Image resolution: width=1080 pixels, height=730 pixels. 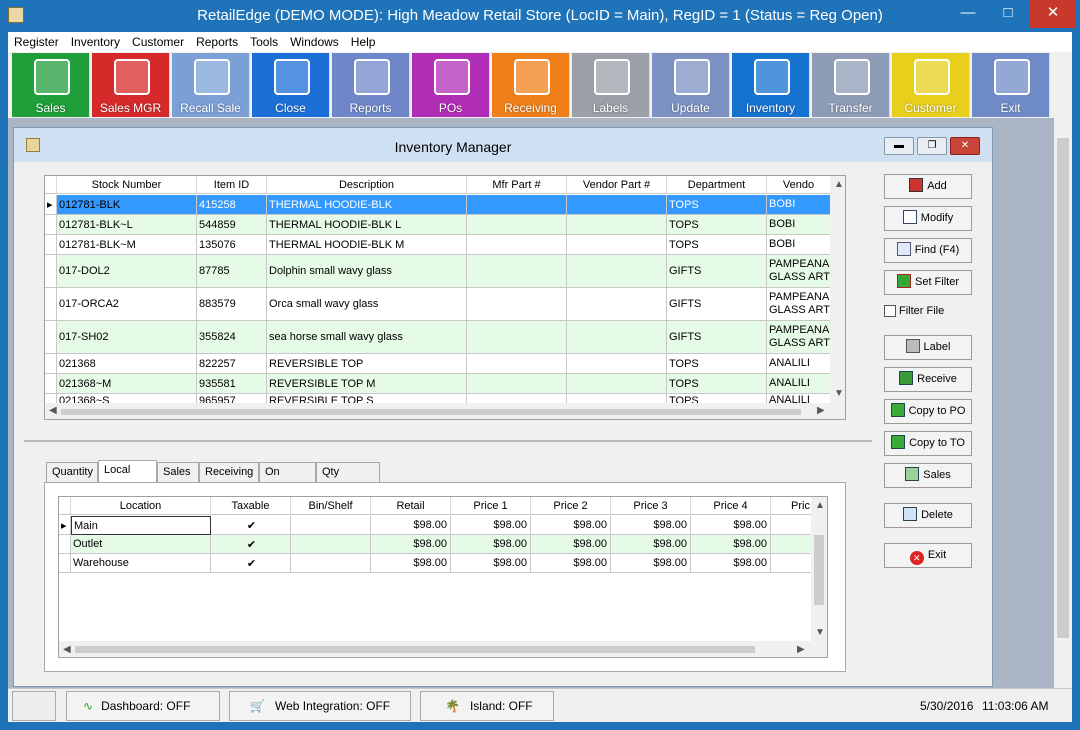 I want to click on location-column-header-1: Taxable, so click(x=251, y=506).